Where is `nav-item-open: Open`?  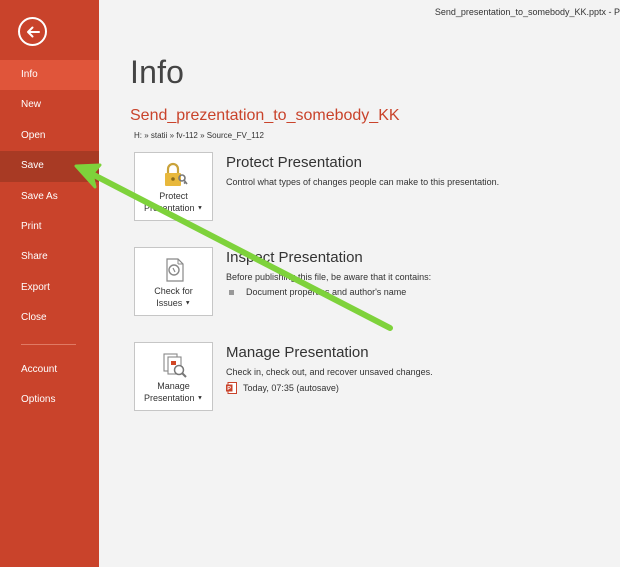
nav-item-open: Open is located at coordinates (49, 136).